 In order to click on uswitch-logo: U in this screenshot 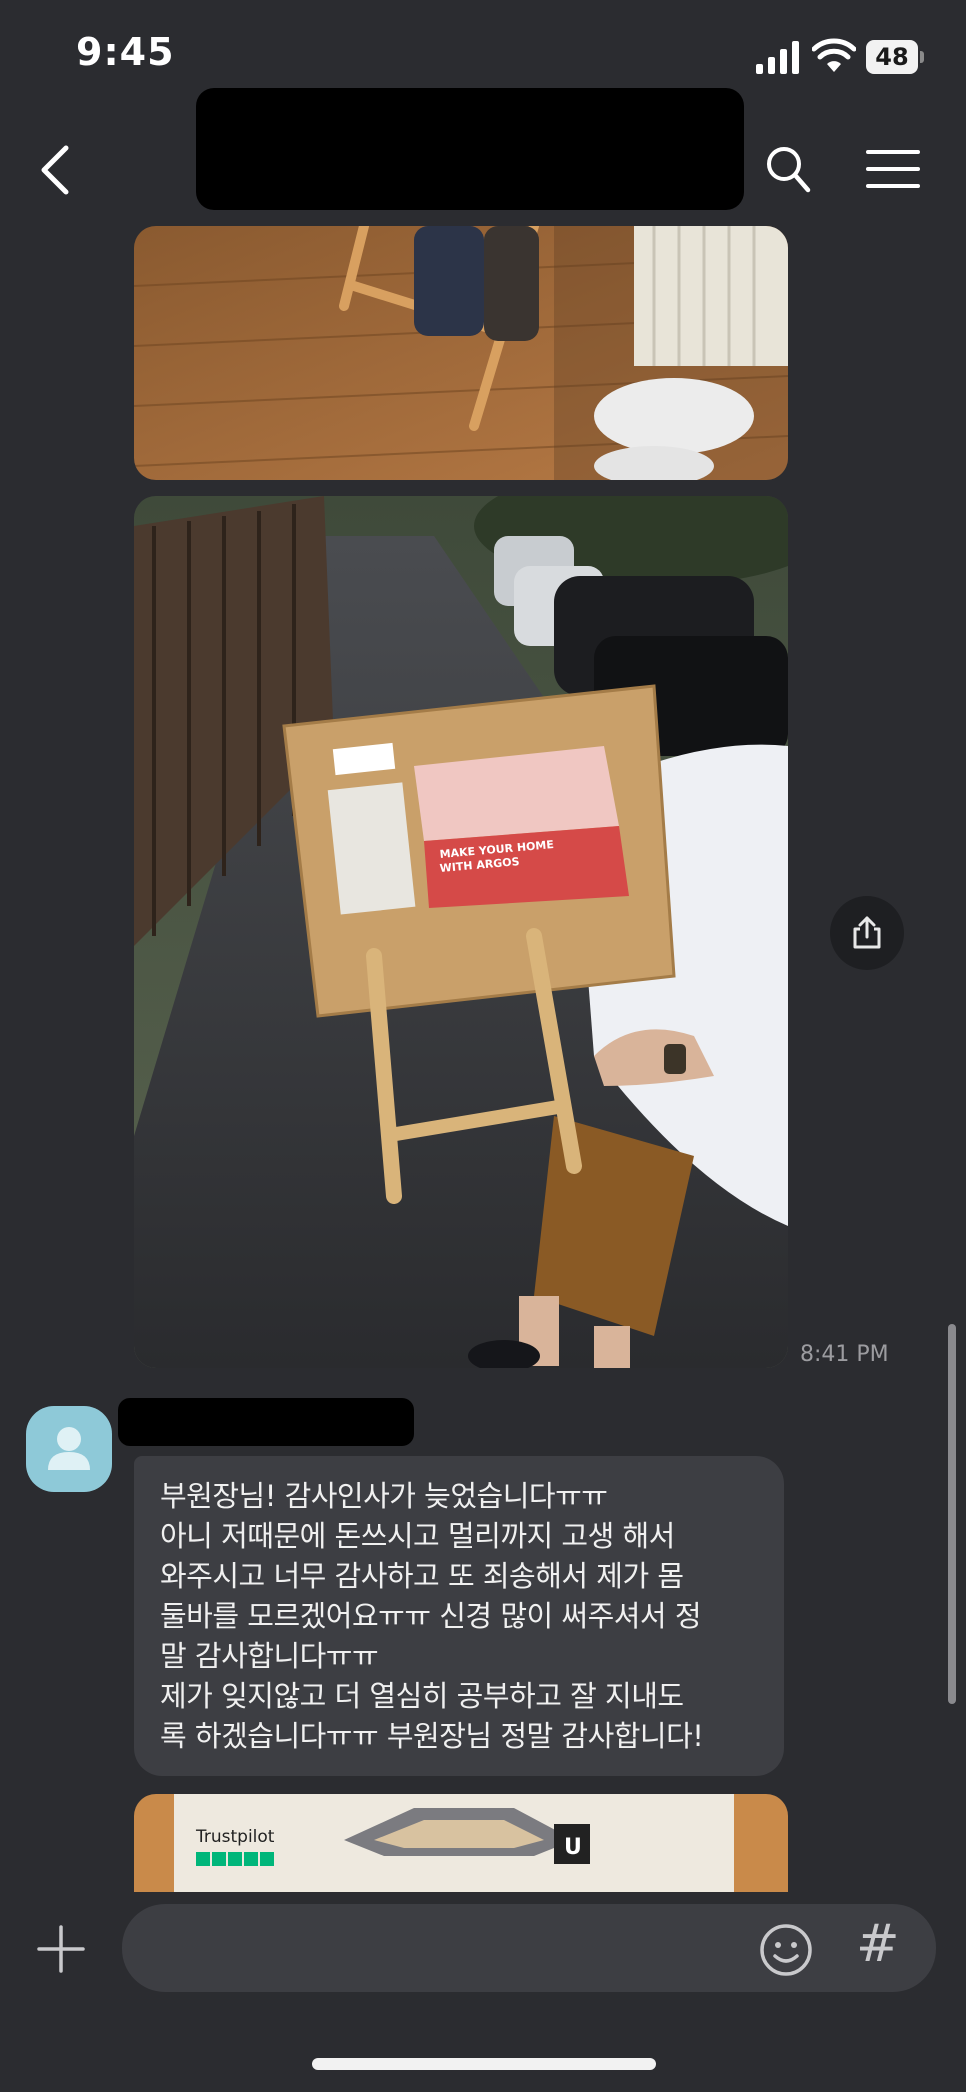, I will do `click(573, 1847)`.